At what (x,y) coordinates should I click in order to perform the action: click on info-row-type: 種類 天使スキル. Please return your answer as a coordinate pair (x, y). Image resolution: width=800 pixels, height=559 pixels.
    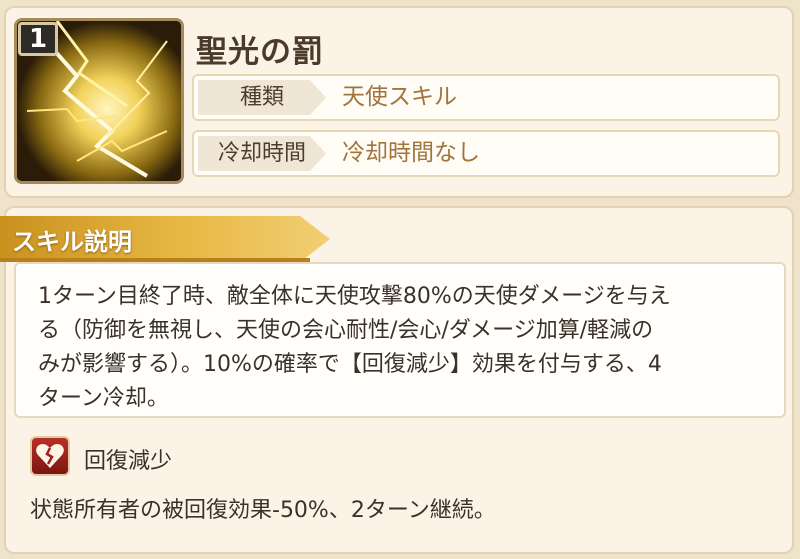
    Looking at the image, I should click on (486, 97).